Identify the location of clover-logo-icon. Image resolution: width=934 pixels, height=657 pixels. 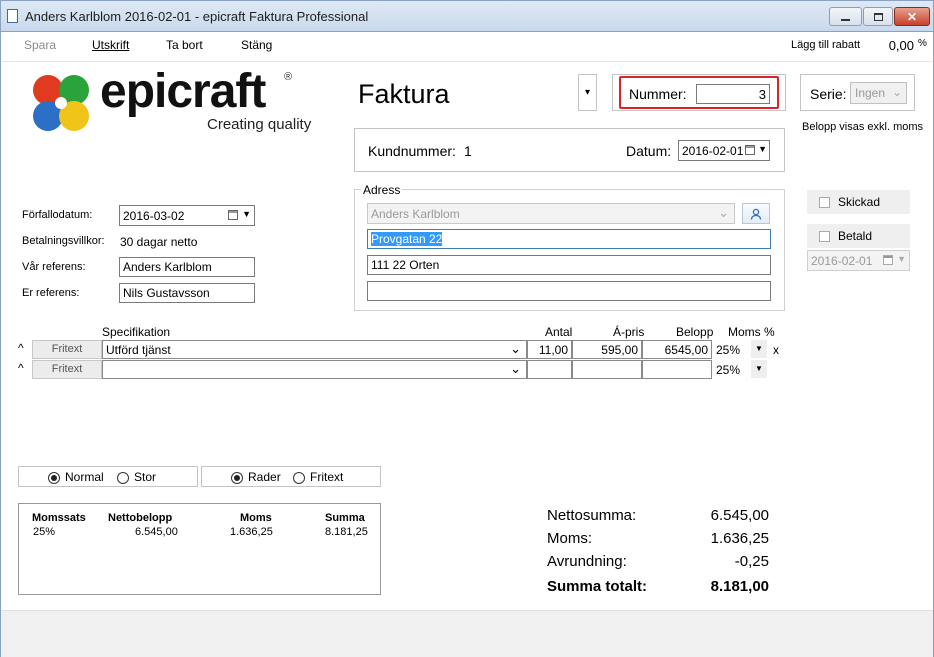
(61, 103).